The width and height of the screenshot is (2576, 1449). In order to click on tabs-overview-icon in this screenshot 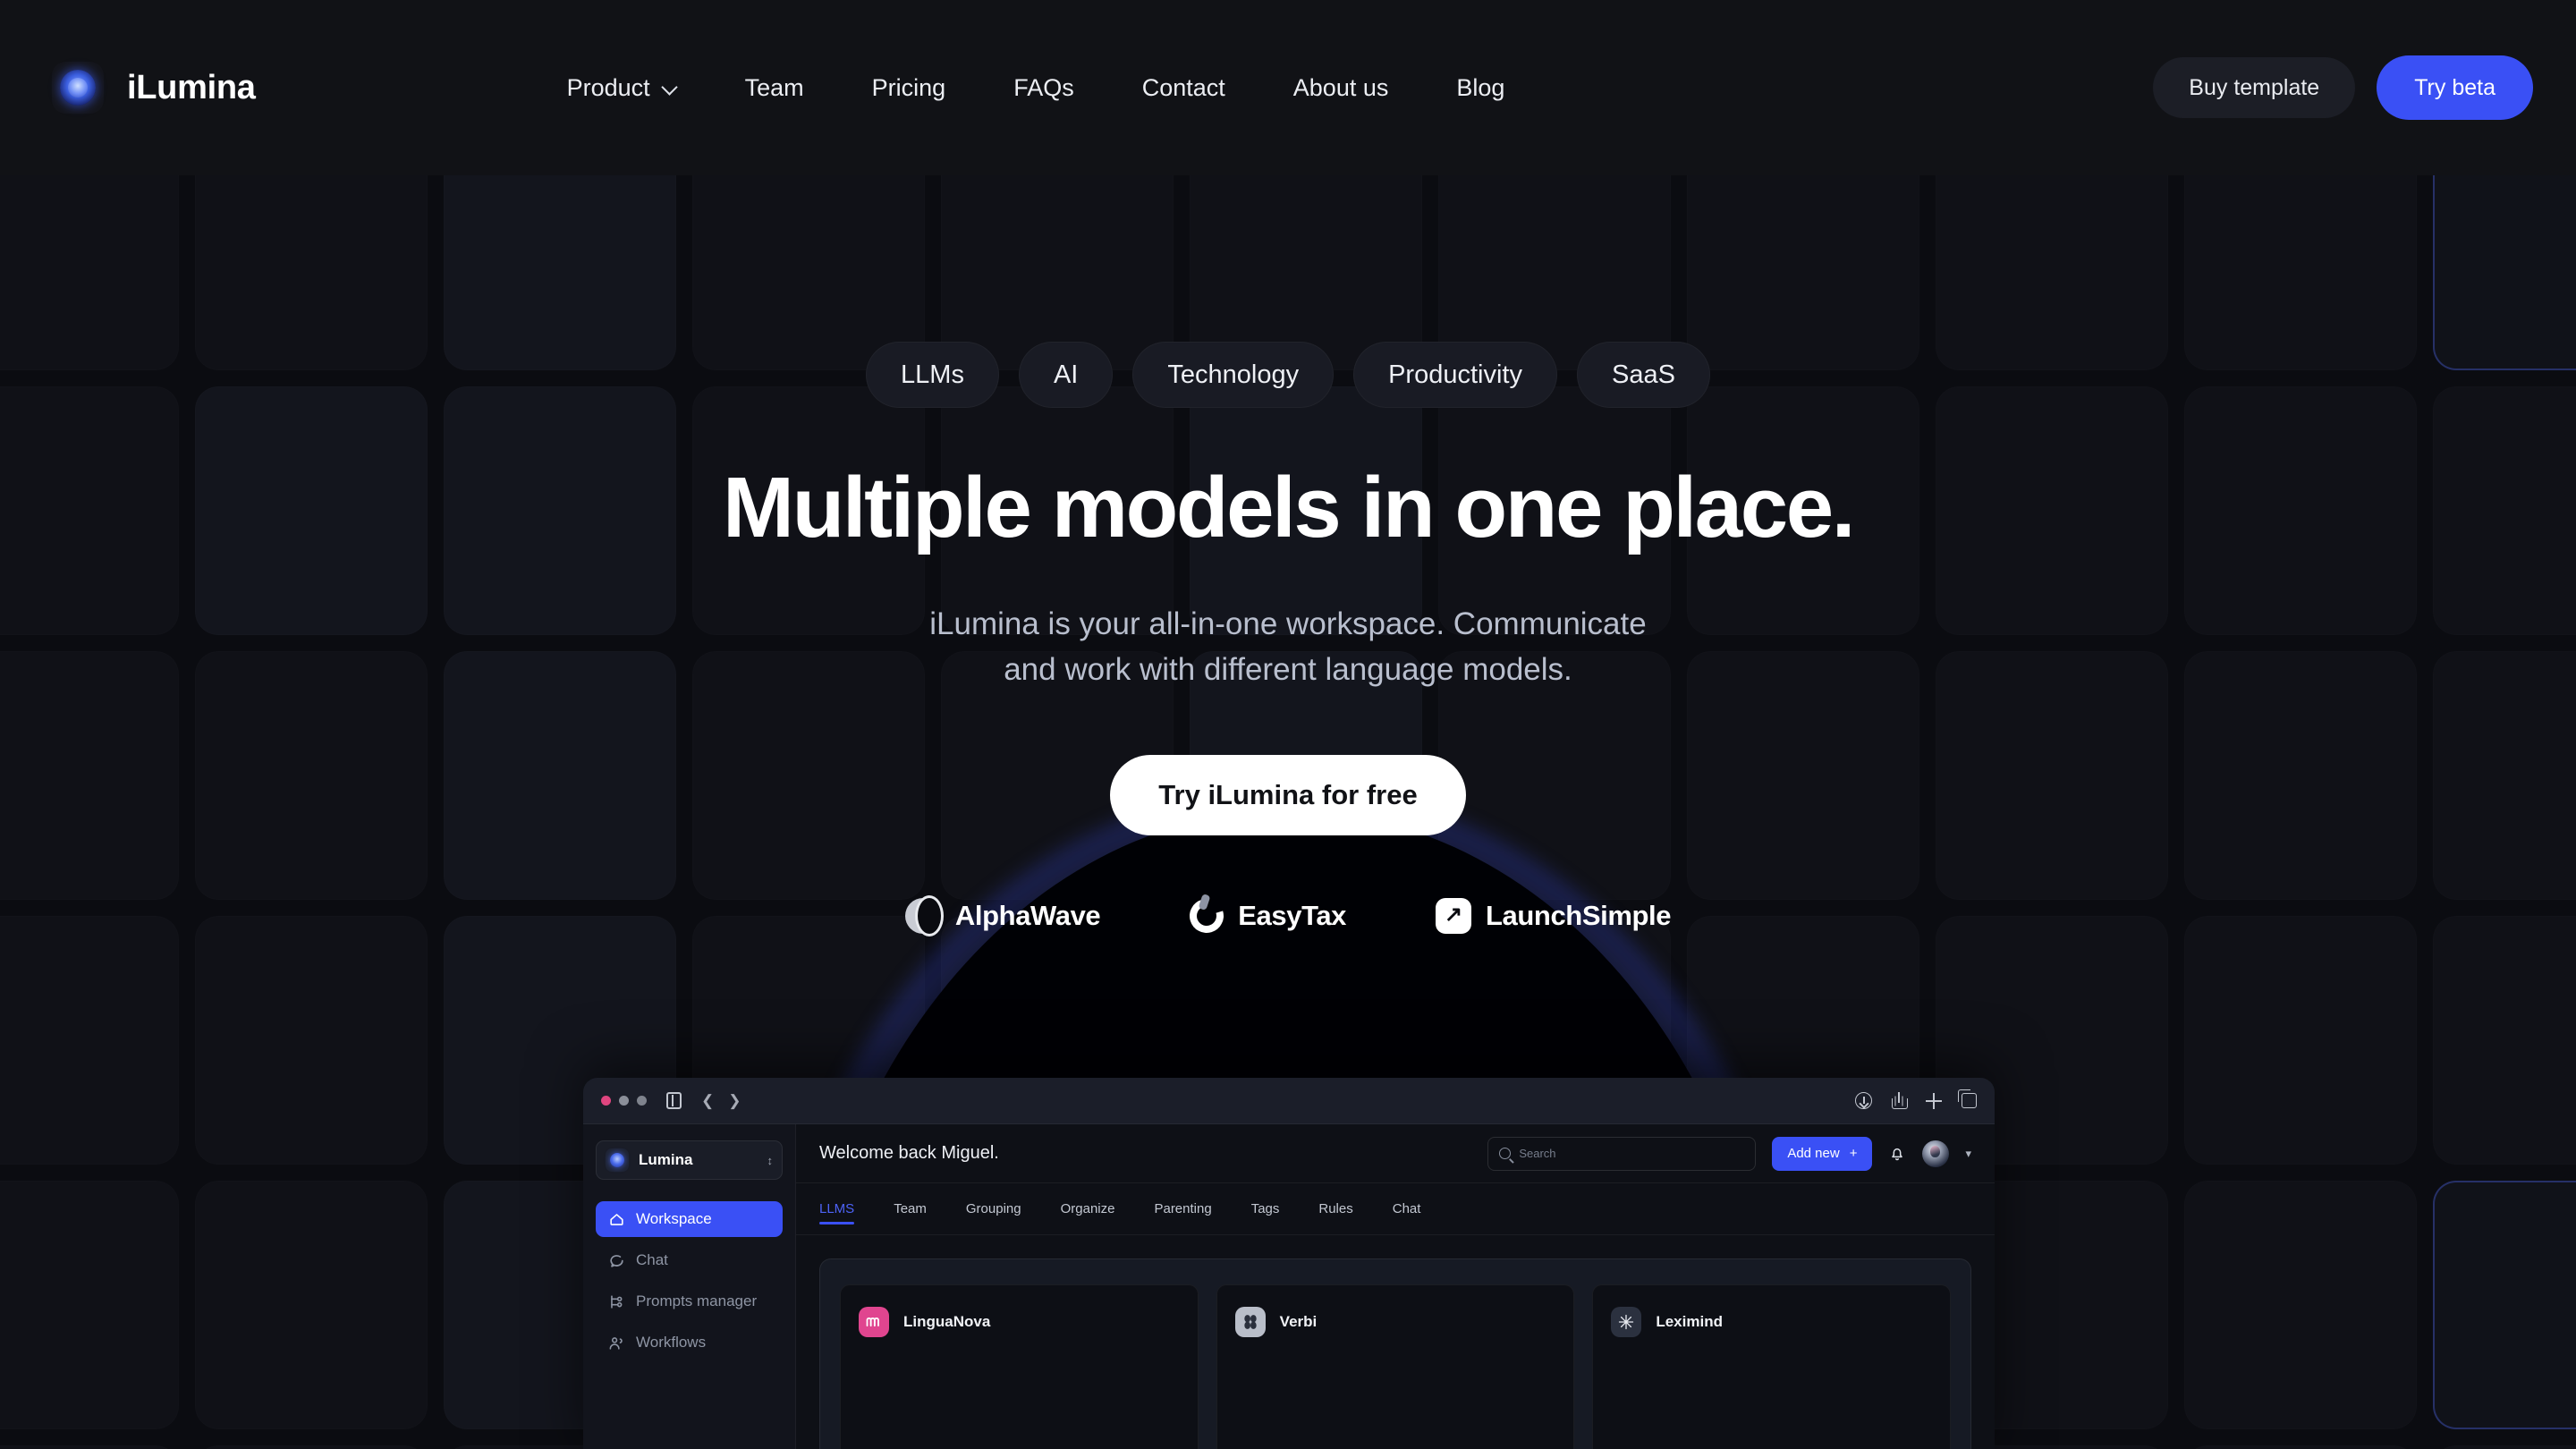, I will do `click(1967, 1098)`.